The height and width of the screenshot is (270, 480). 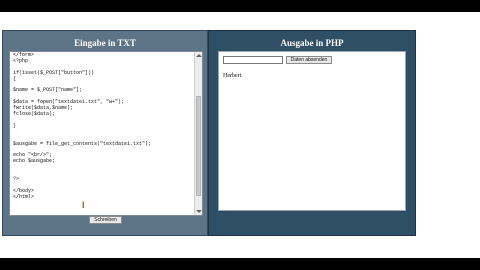 What do you see at coordinates (232, 76) in the screenshot?
I see `output-text: Herbert` at bounding box center [232, 76].